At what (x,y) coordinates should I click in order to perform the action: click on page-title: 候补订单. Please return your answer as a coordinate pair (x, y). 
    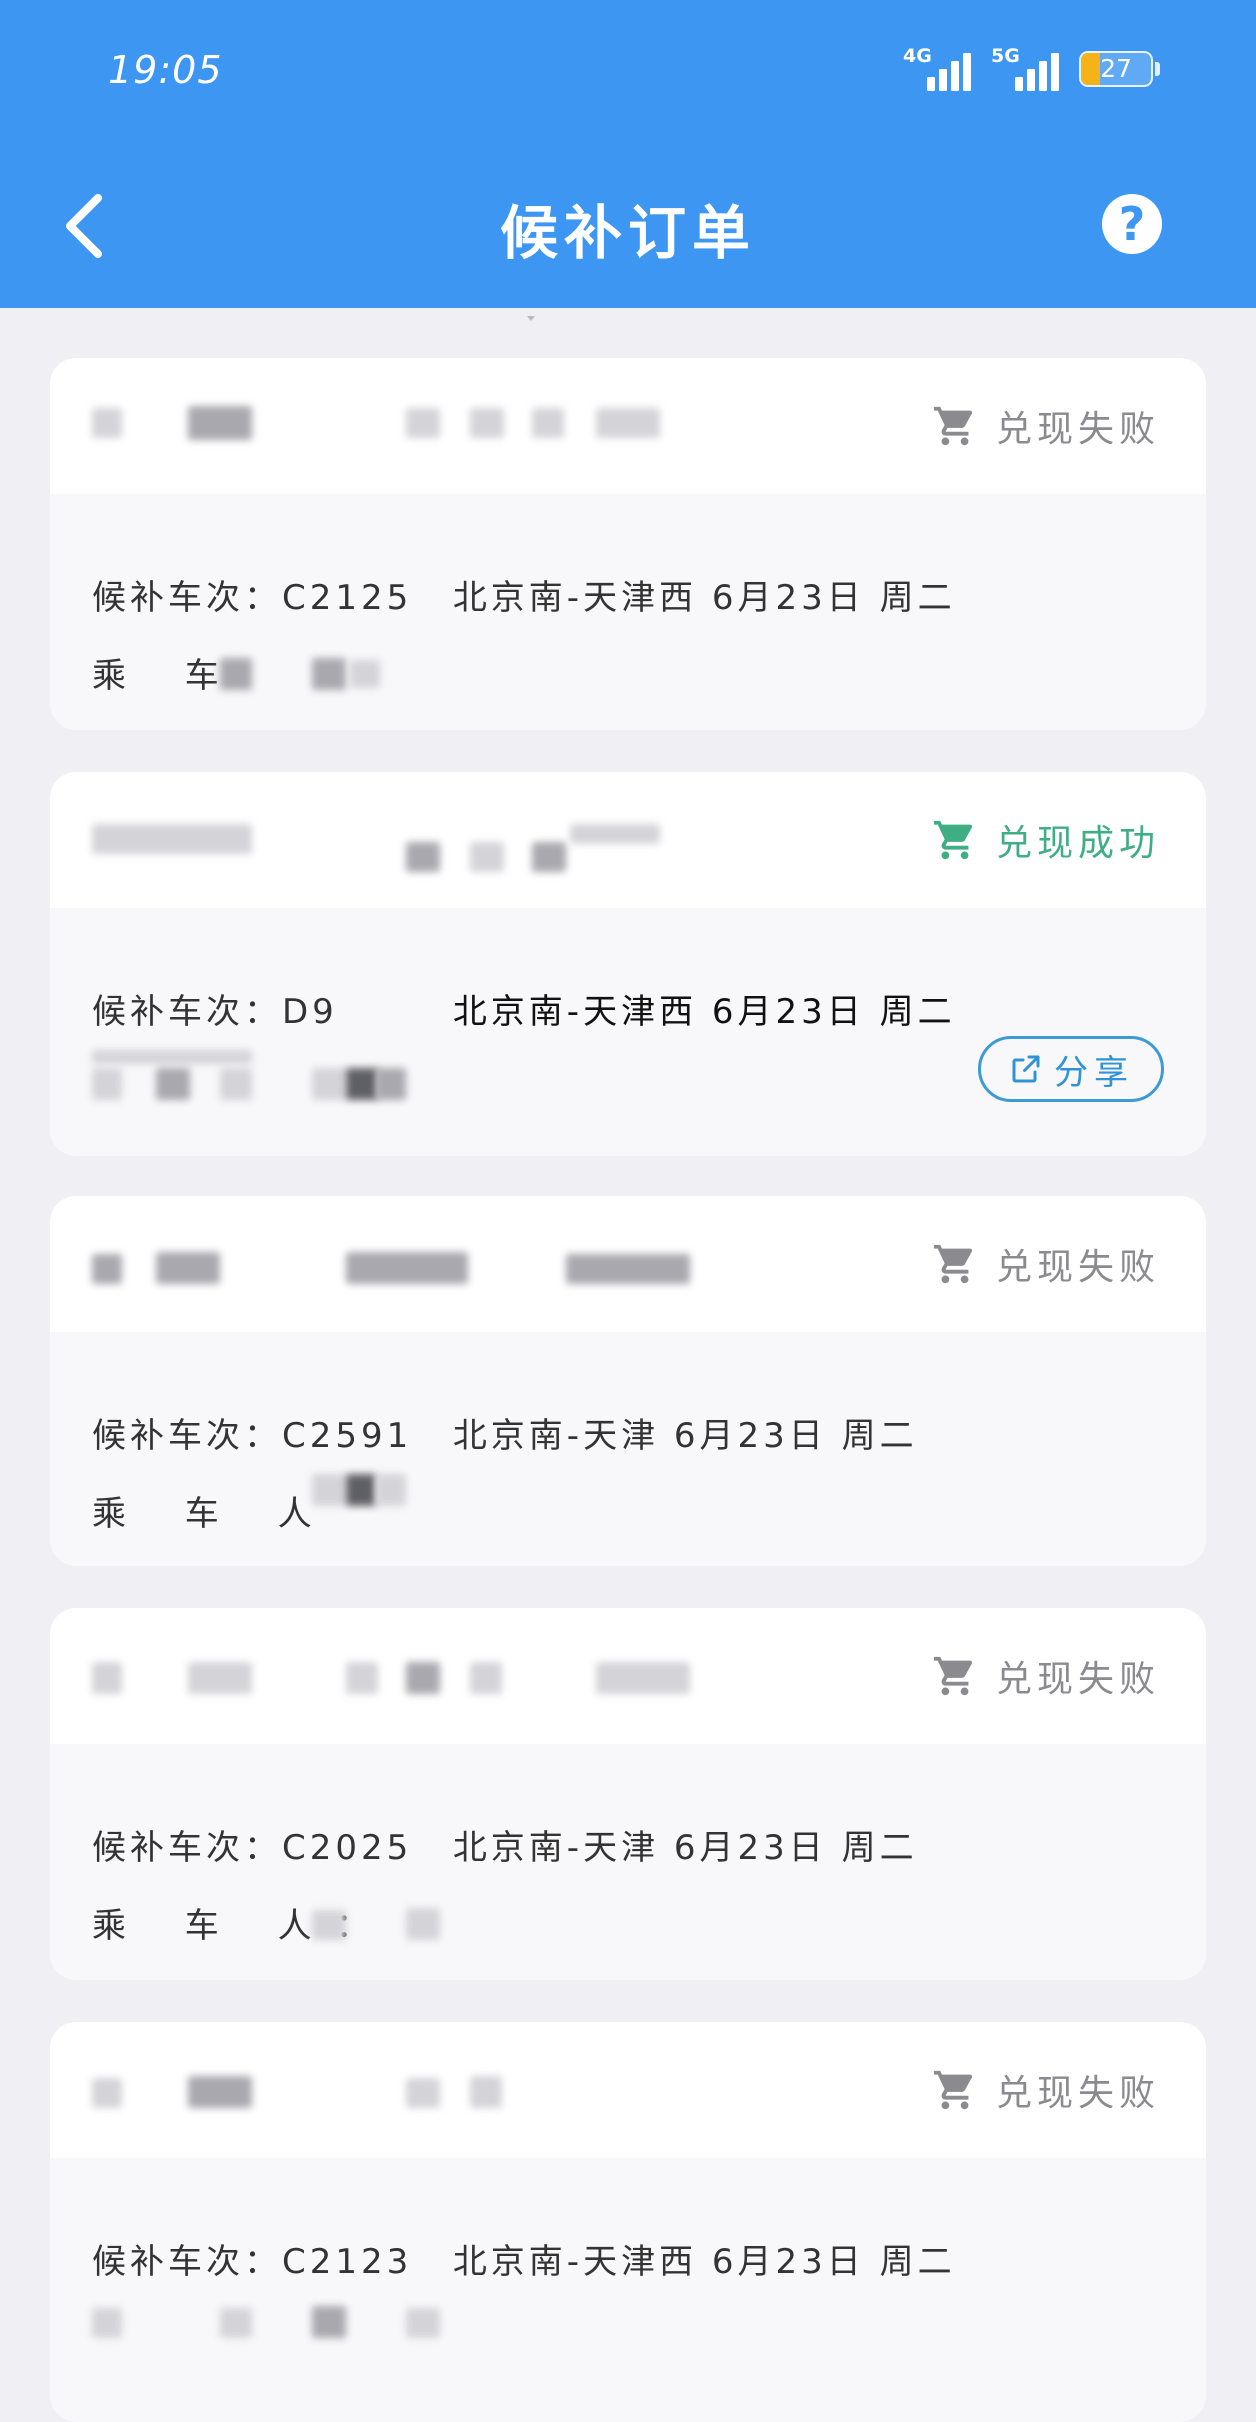
    Looking at the image, I should click on (627, 233).